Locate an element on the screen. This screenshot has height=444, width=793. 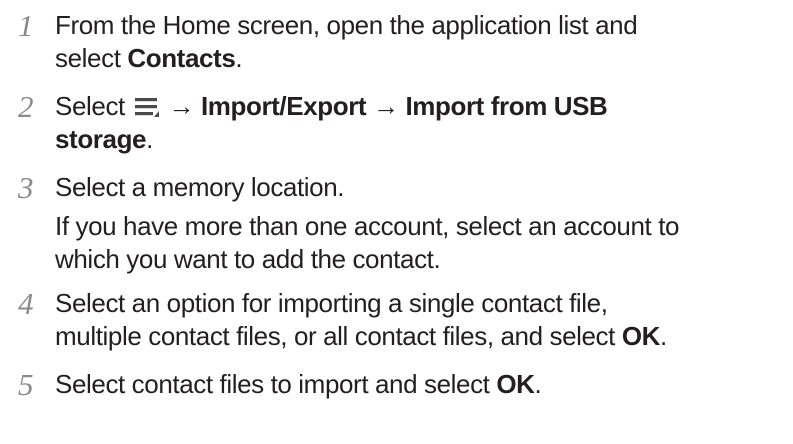
step-number: 4 is located at coordinates (26, 303).